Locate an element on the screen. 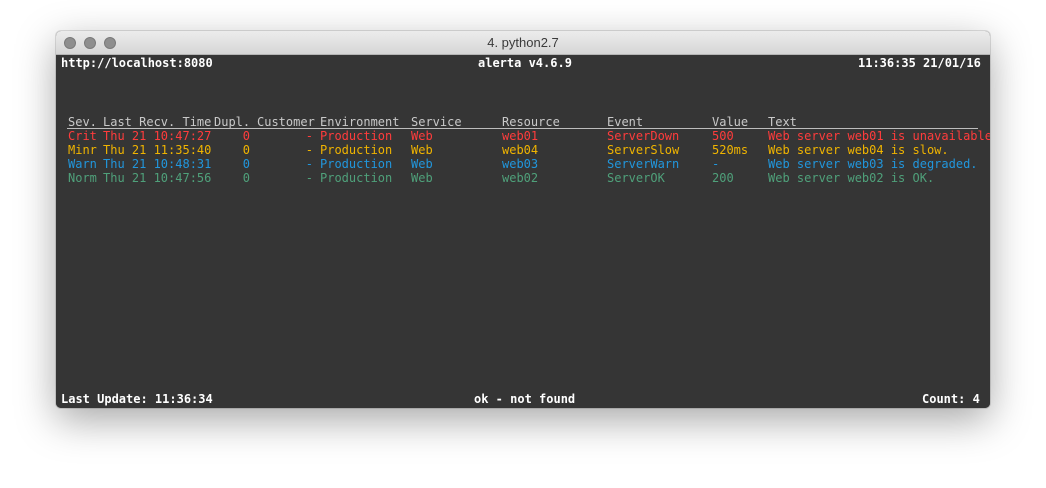  severity-cell: Minr is located at coordinates (82, 150).